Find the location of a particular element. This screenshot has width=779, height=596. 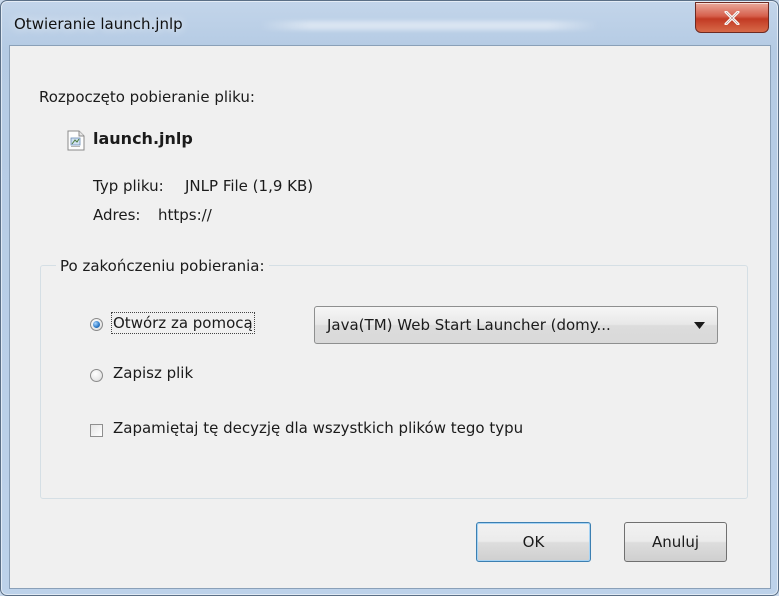

file-name: launch.jnlp is located at coordinates (143, 138).